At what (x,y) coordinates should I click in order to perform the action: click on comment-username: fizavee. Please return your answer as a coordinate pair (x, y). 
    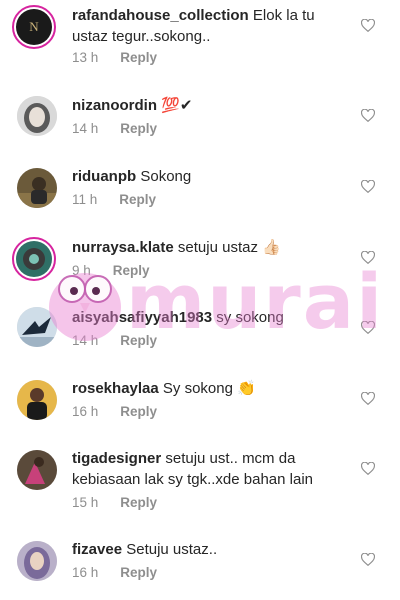
    Looking at the image, I should click on (97, 549).